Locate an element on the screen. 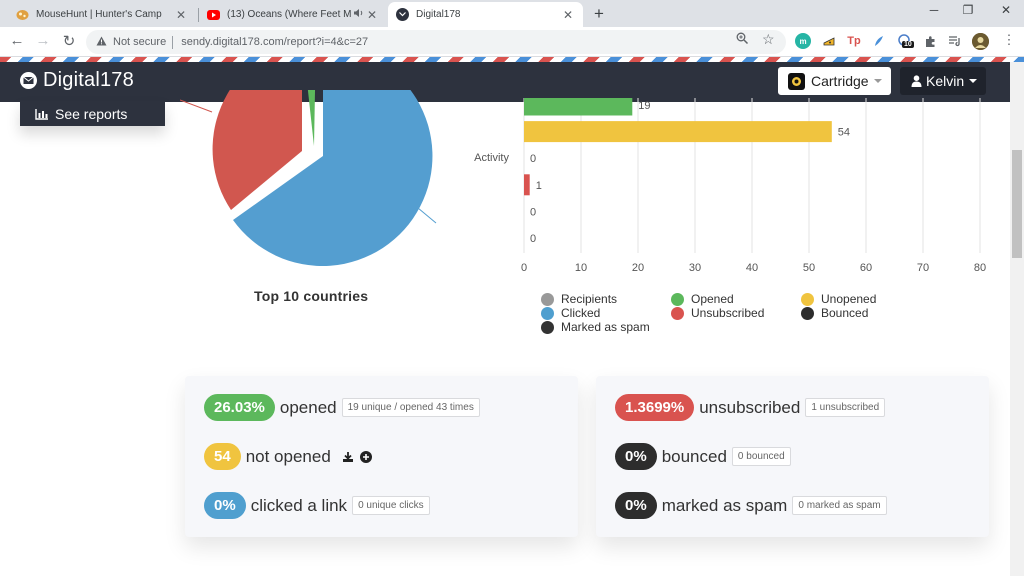 This screenshot has height=576, width=1024. not-opened-count-badge: 54 is located at coordinates (222, 456).